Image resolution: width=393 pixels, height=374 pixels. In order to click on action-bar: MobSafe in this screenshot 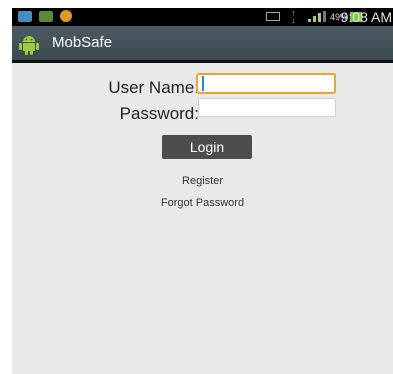, I will do `click(202, 43)`.